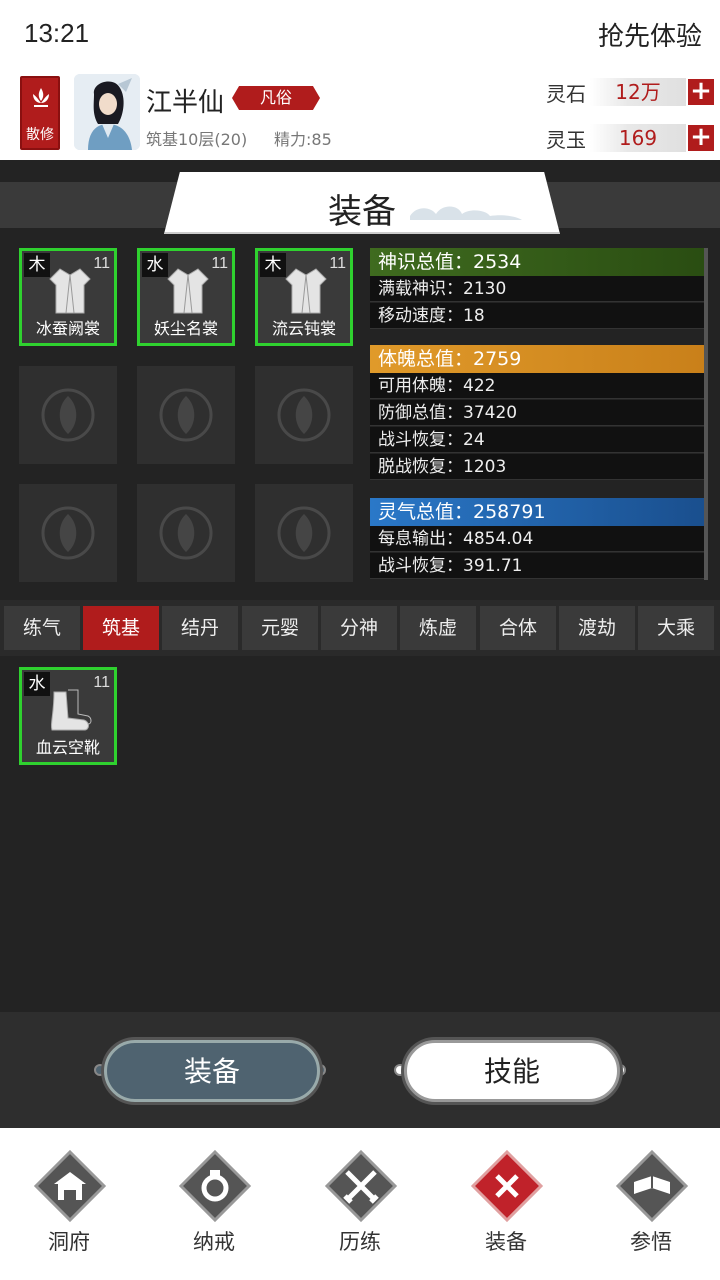  Describe the element at coordinates (537, 262) in the screenshot. I see `divine-sense-total: 神识总值：2534` at that location.